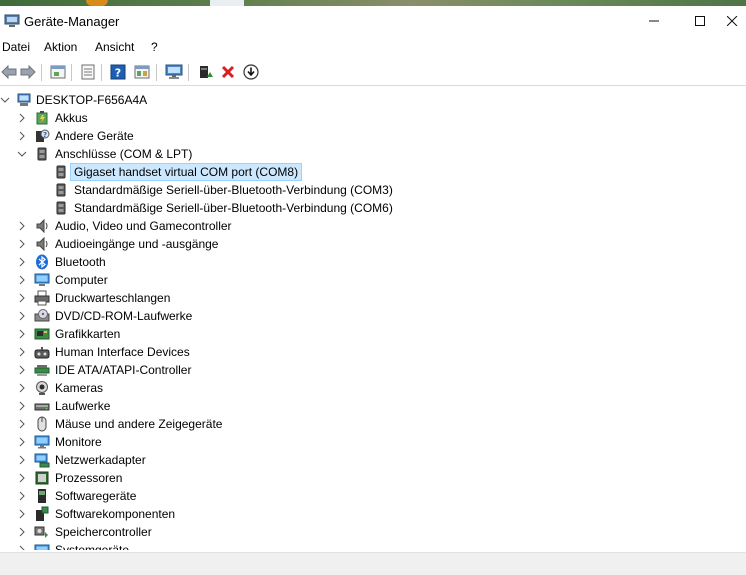  Describe the element at coordinates (28, 72) in the screenshot. I see `forward-button` at that location.